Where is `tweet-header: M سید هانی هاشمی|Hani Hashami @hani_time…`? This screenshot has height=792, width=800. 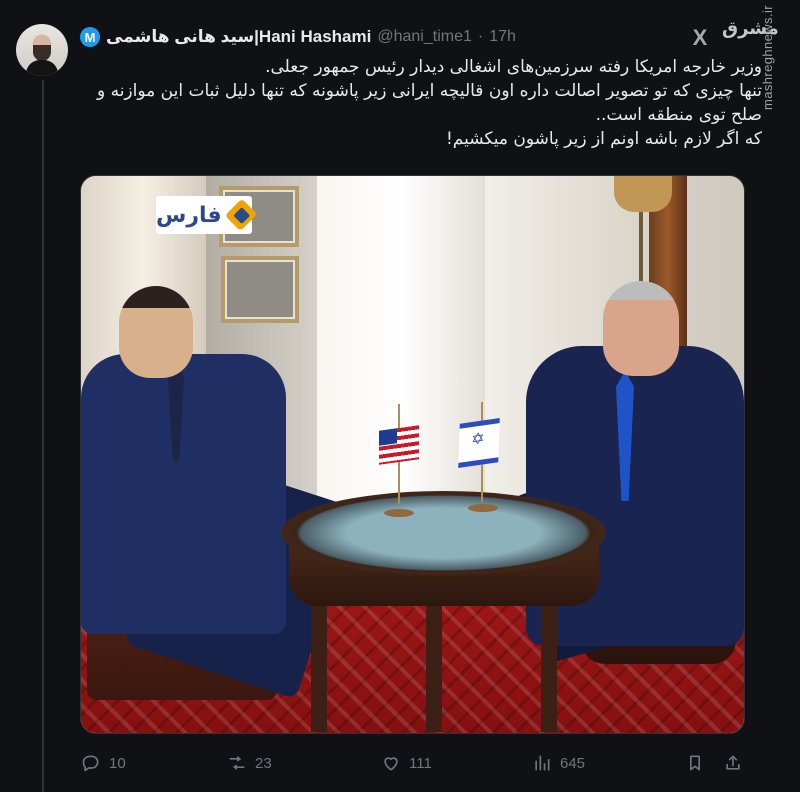 tweet-header: M سید هانی هاشمی|Hani Hashami @hani_time… is located at coordinates (392, 37).